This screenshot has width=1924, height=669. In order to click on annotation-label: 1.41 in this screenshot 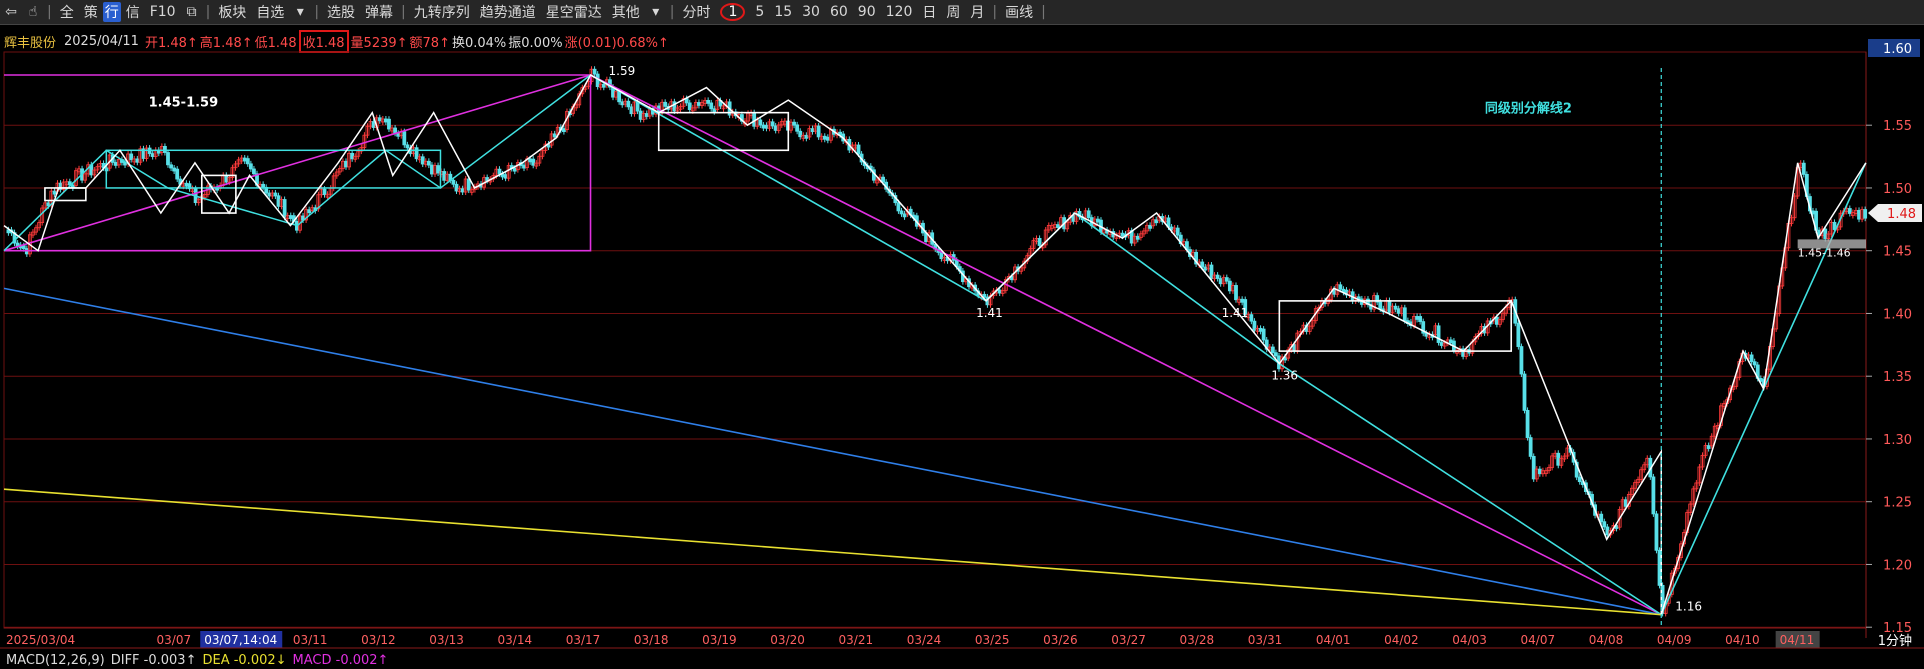, I will do `click(989, 313)`.